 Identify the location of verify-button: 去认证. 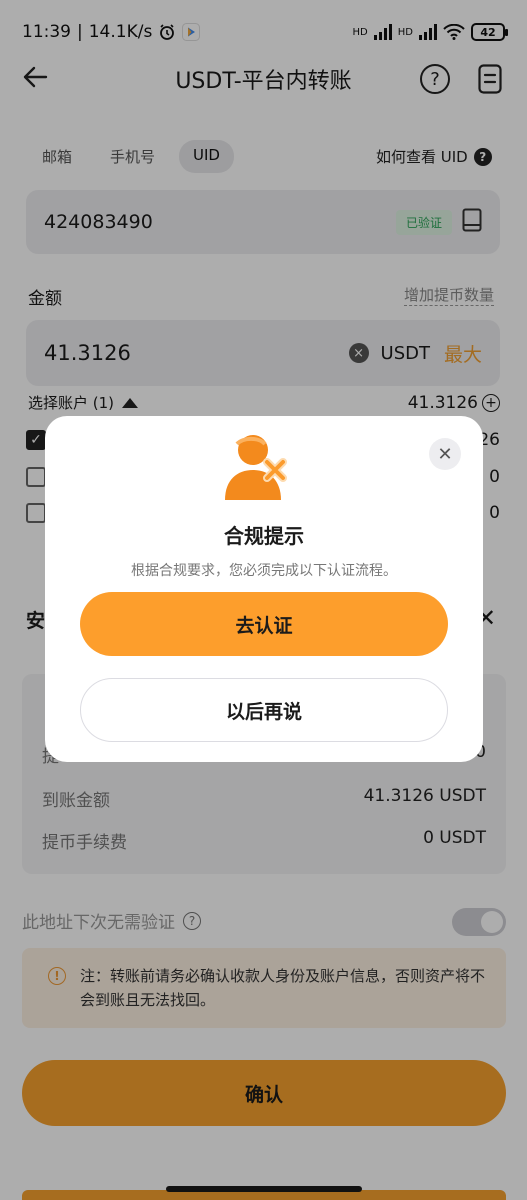
(264, 624).